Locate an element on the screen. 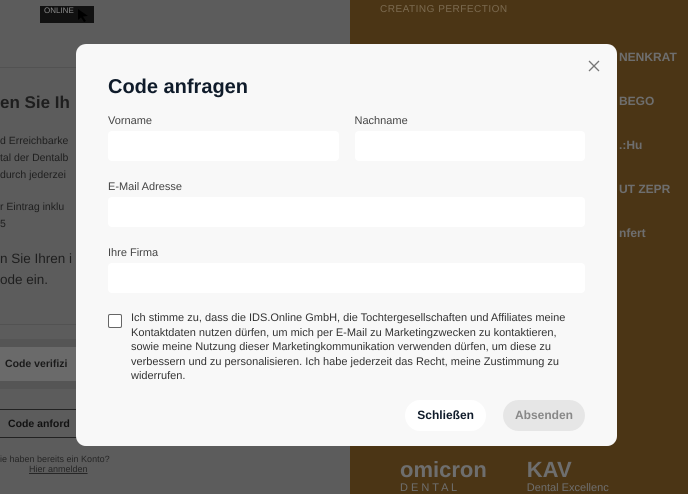 Image resolution: width=688 pixels, height=494 pixels. body-text: r Eintrag inklu is located at coordinates (32, 207).